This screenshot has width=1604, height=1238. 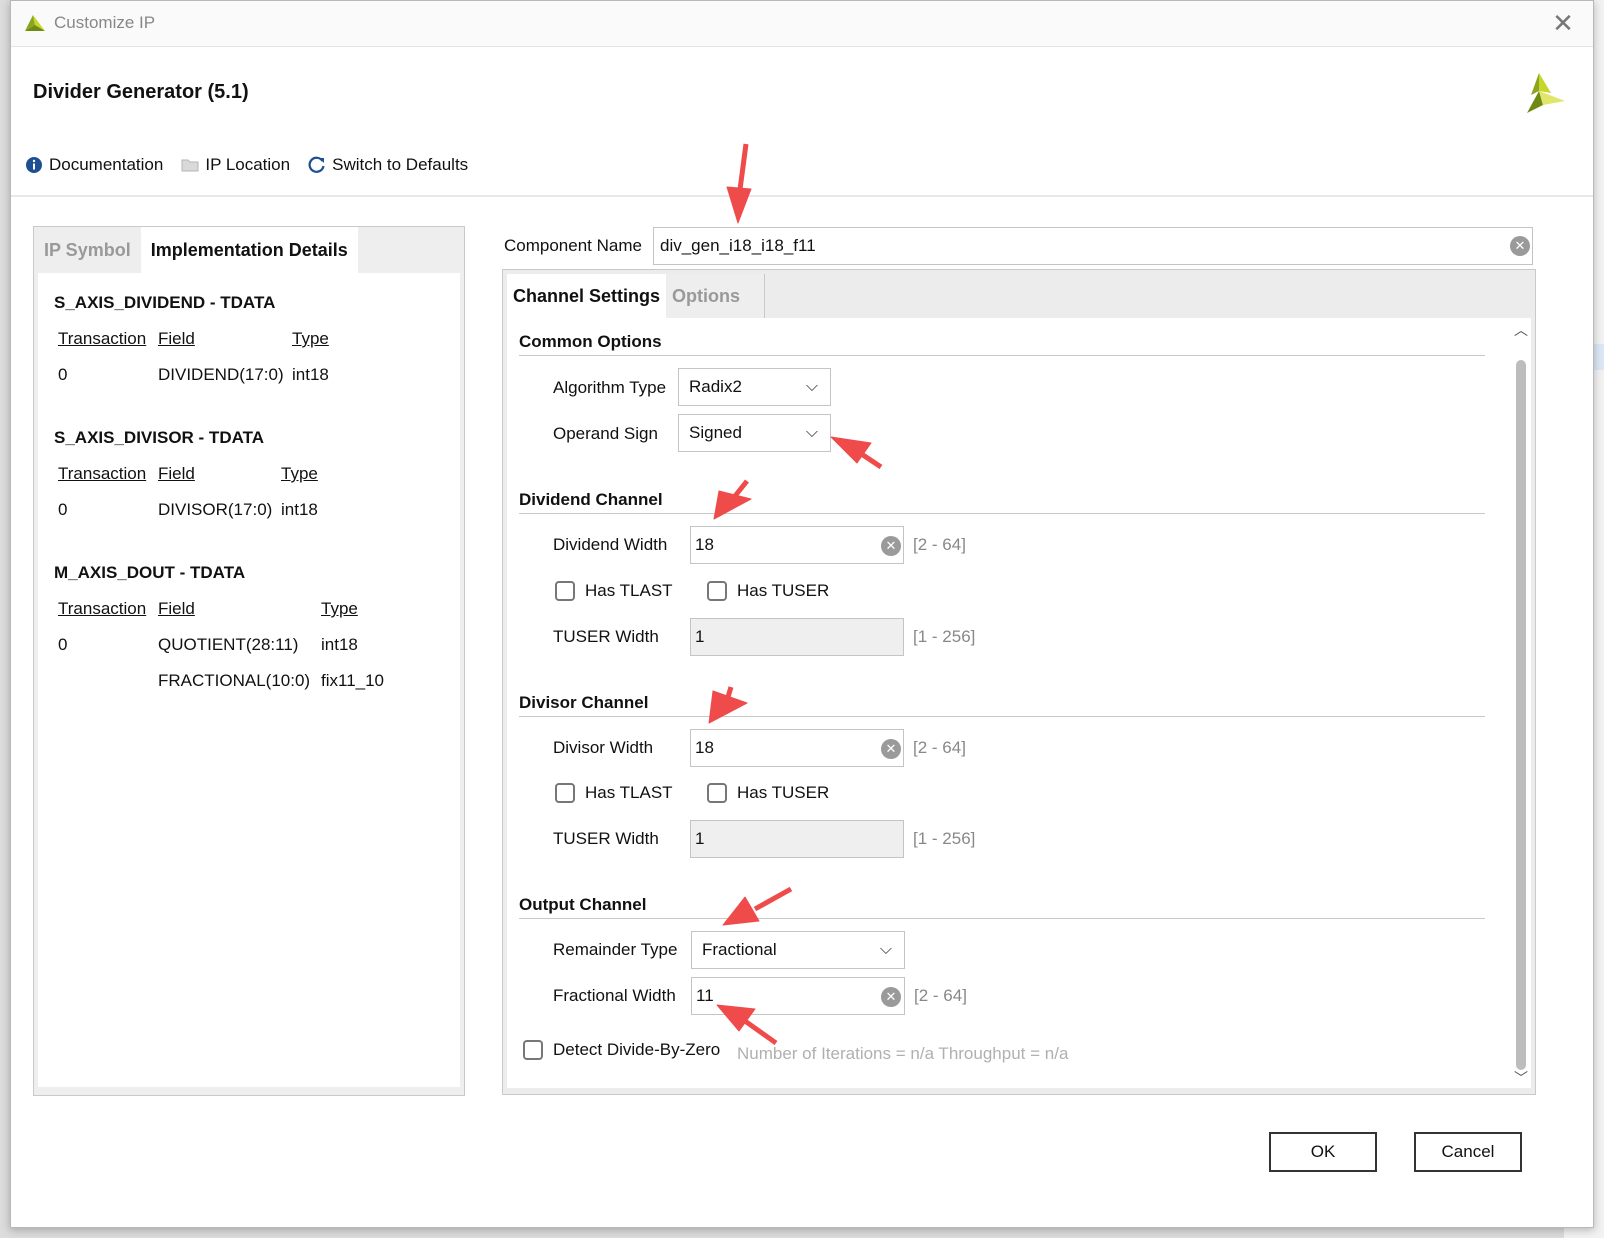 What do you see at coordinates (317, 165) in the screenshot?
I see `refresh-icon` at bounding box center [317, 165].